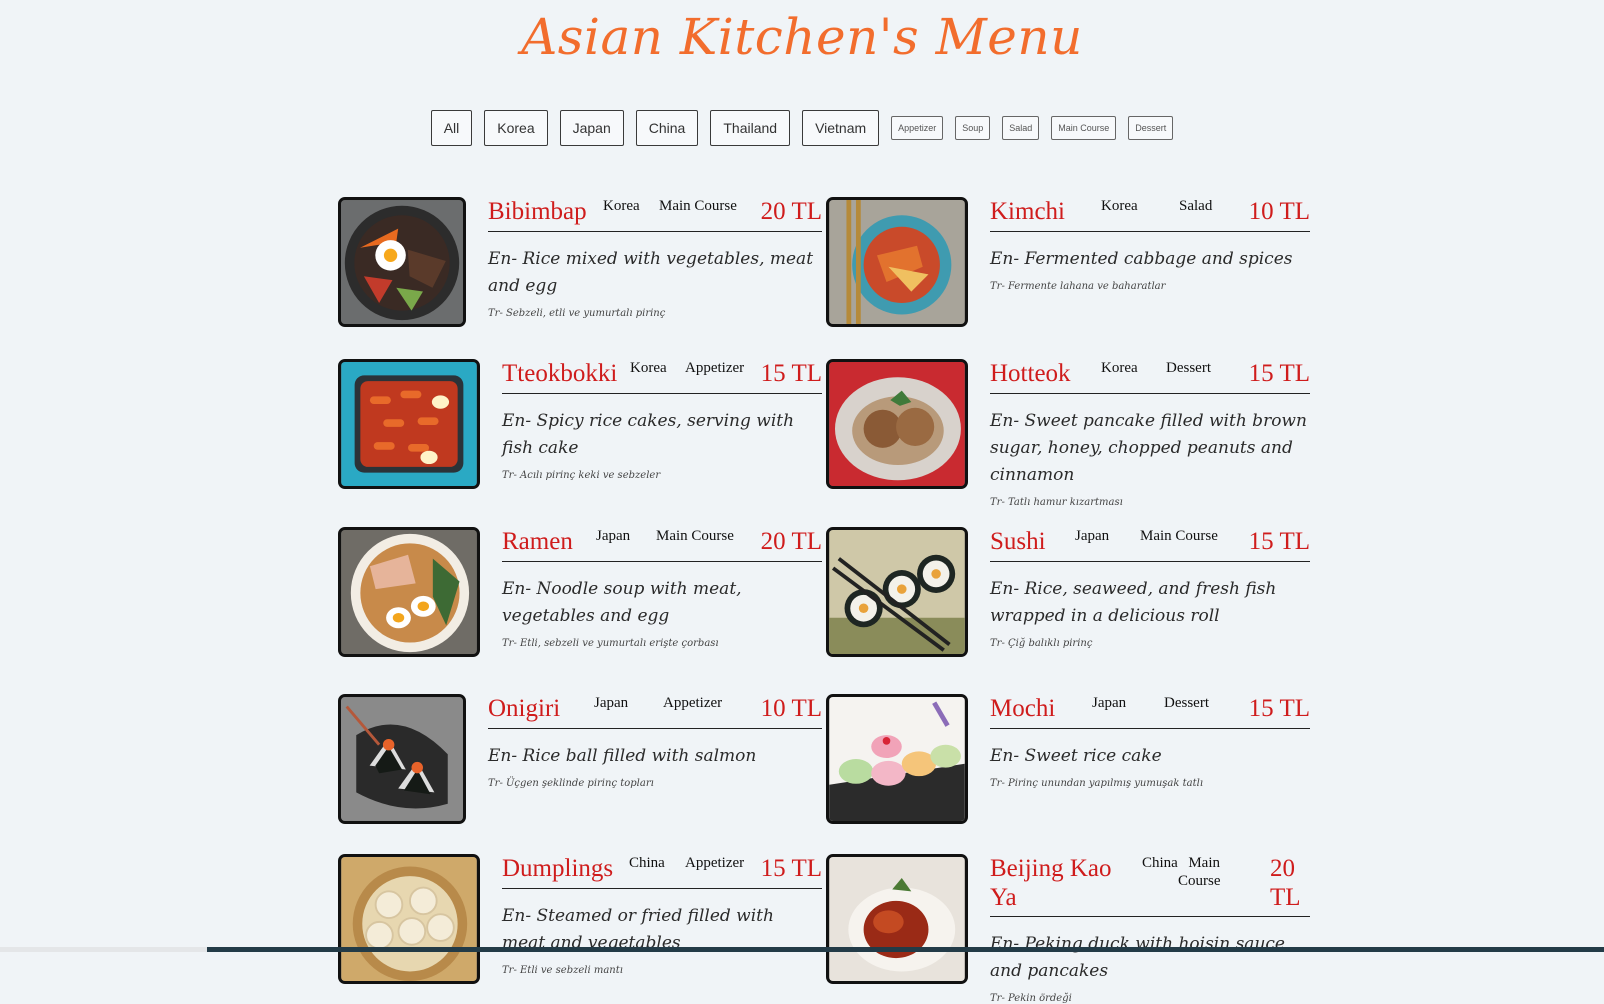  I want to click on item-category: Salad, so click(1196, 206).